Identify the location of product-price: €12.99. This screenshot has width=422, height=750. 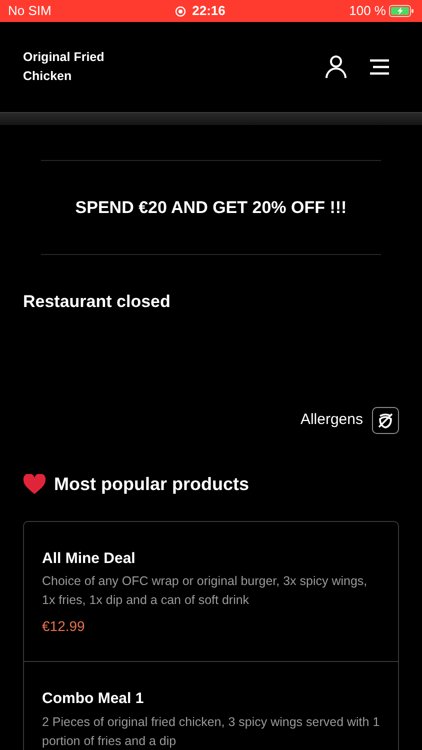
(63, 626).